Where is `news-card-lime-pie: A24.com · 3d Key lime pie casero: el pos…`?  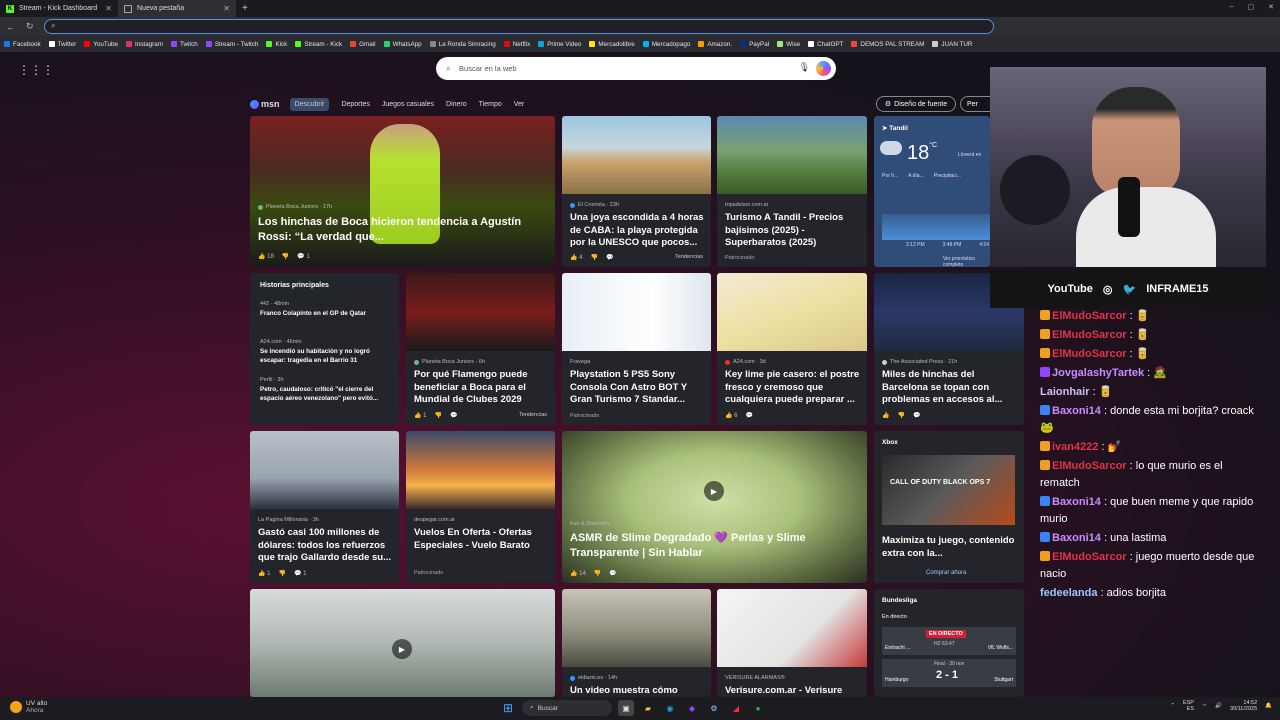 news-card-lime-pie: A24.com · 3d Key lime pie casero: el pos… is located at coordinates (792, 349).